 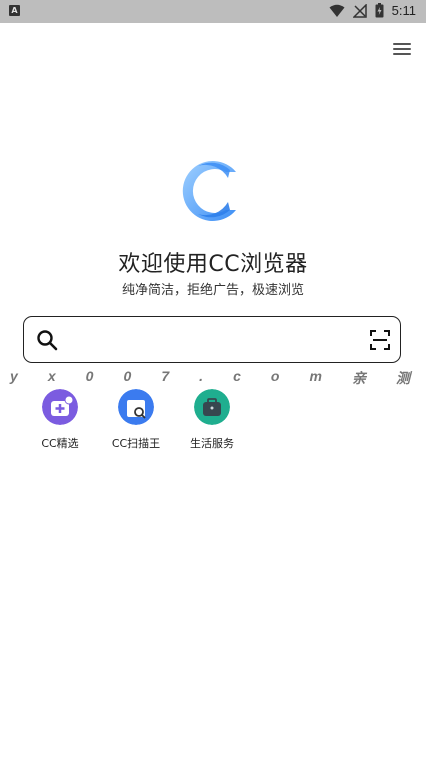 I want to click on shortcut-cc-featured: CC精选, so click(x=60, y=420).